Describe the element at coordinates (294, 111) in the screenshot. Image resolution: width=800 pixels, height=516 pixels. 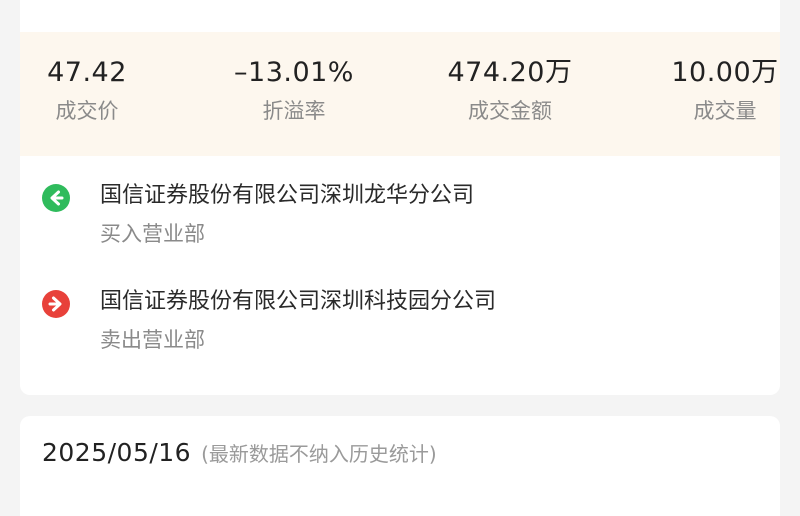
I see `stat-premium-rate-label: 折溢率` at that location.